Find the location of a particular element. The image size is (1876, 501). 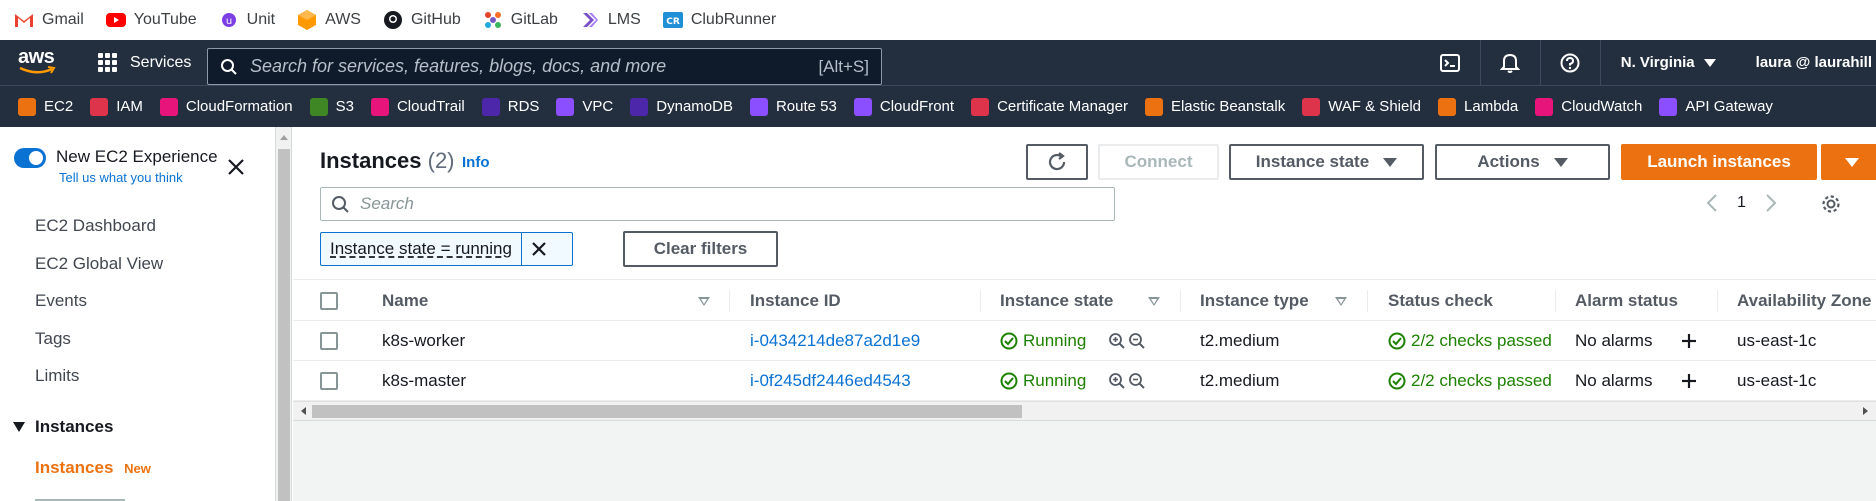

column-header-status-check: Status check is located at coordinates (1440, 301).